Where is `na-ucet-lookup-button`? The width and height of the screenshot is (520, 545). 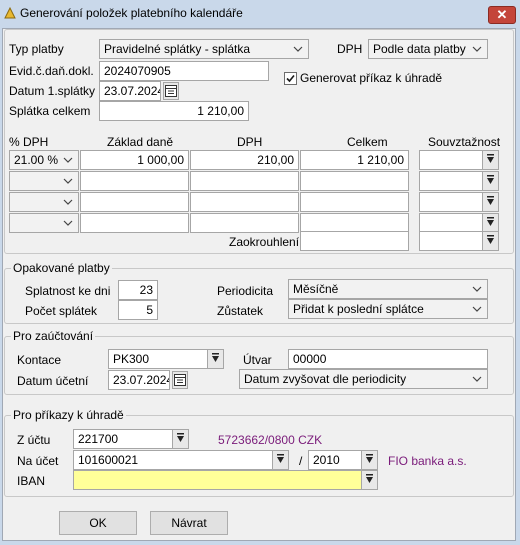 na-ucet-lookup-button is located at coordinates (280, 460).